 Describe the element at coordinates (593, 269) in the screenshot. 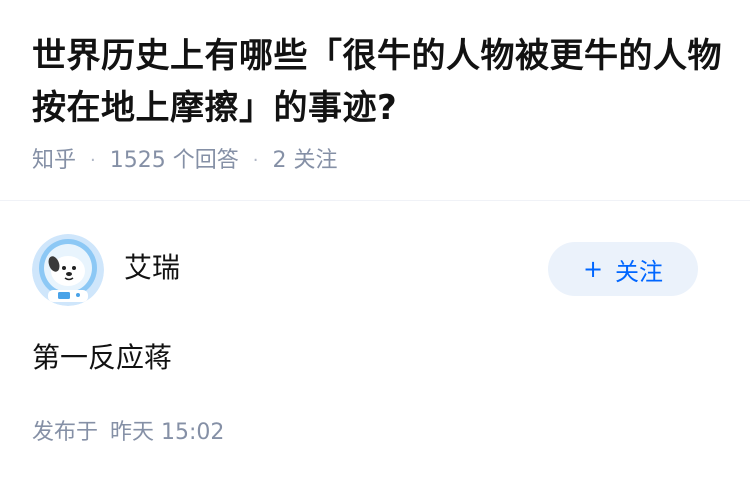

I see `plus-icon: +` at that location.